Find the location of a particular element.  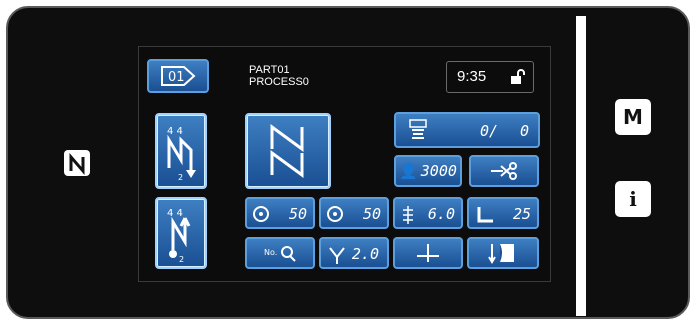

program-number: 01 is located at coordinates (176, 77).